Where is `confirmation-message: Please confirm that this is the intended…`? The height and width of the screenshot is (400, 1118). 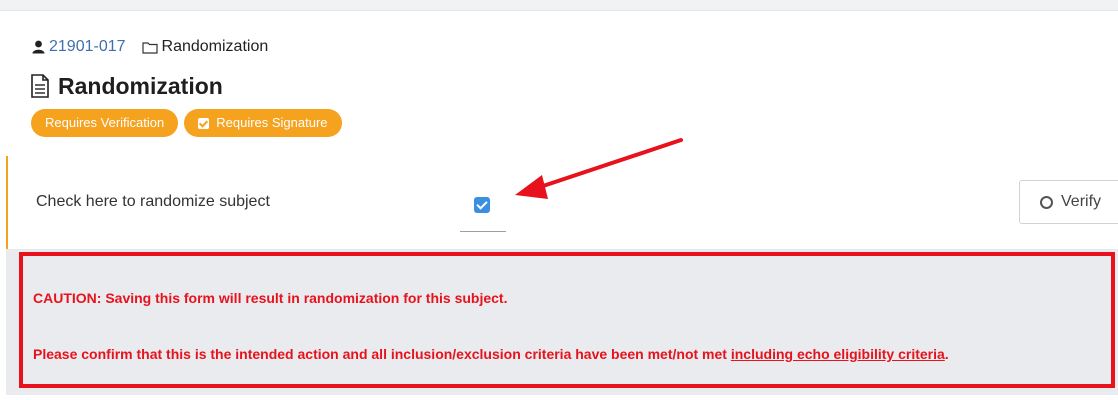
confirmation-message: Please confirm that this is the intended… is located at coordinates (491, 354).